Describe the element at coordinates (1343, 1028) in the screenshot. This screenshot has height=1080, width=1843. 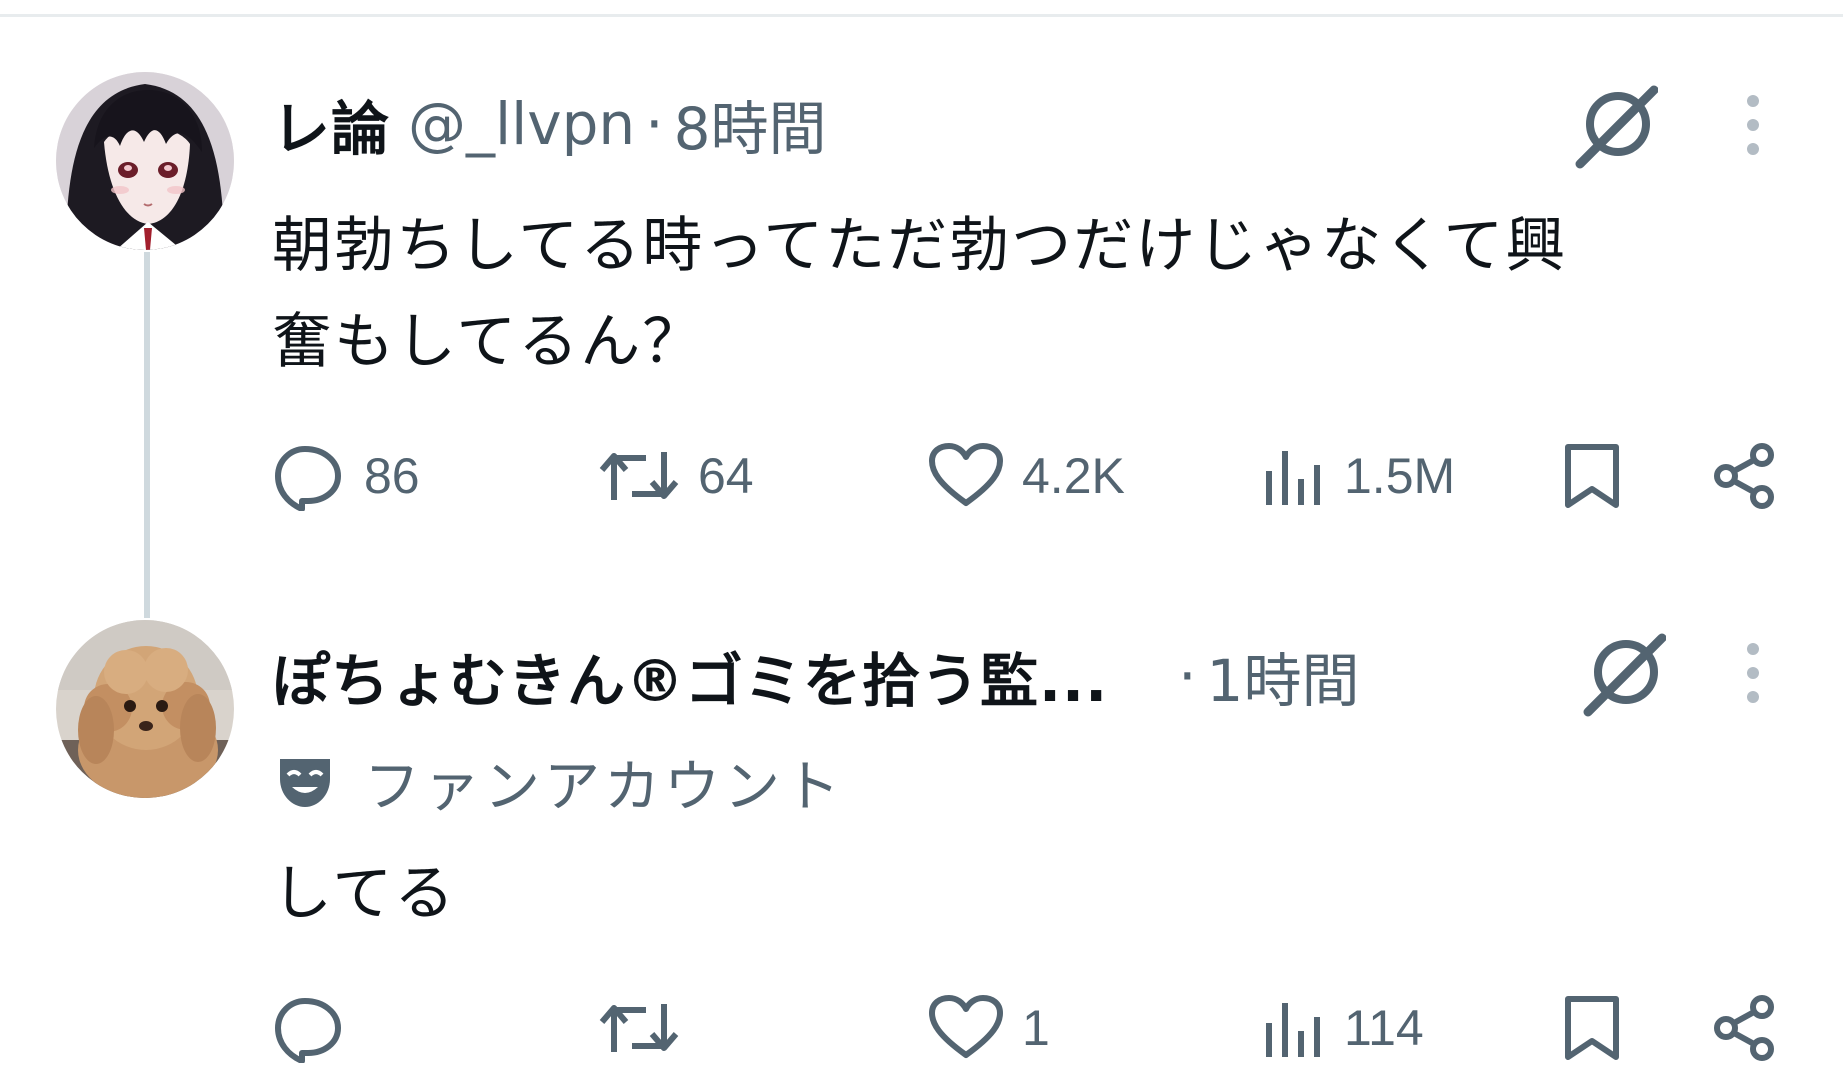
I see `views-button: 114` at that location.